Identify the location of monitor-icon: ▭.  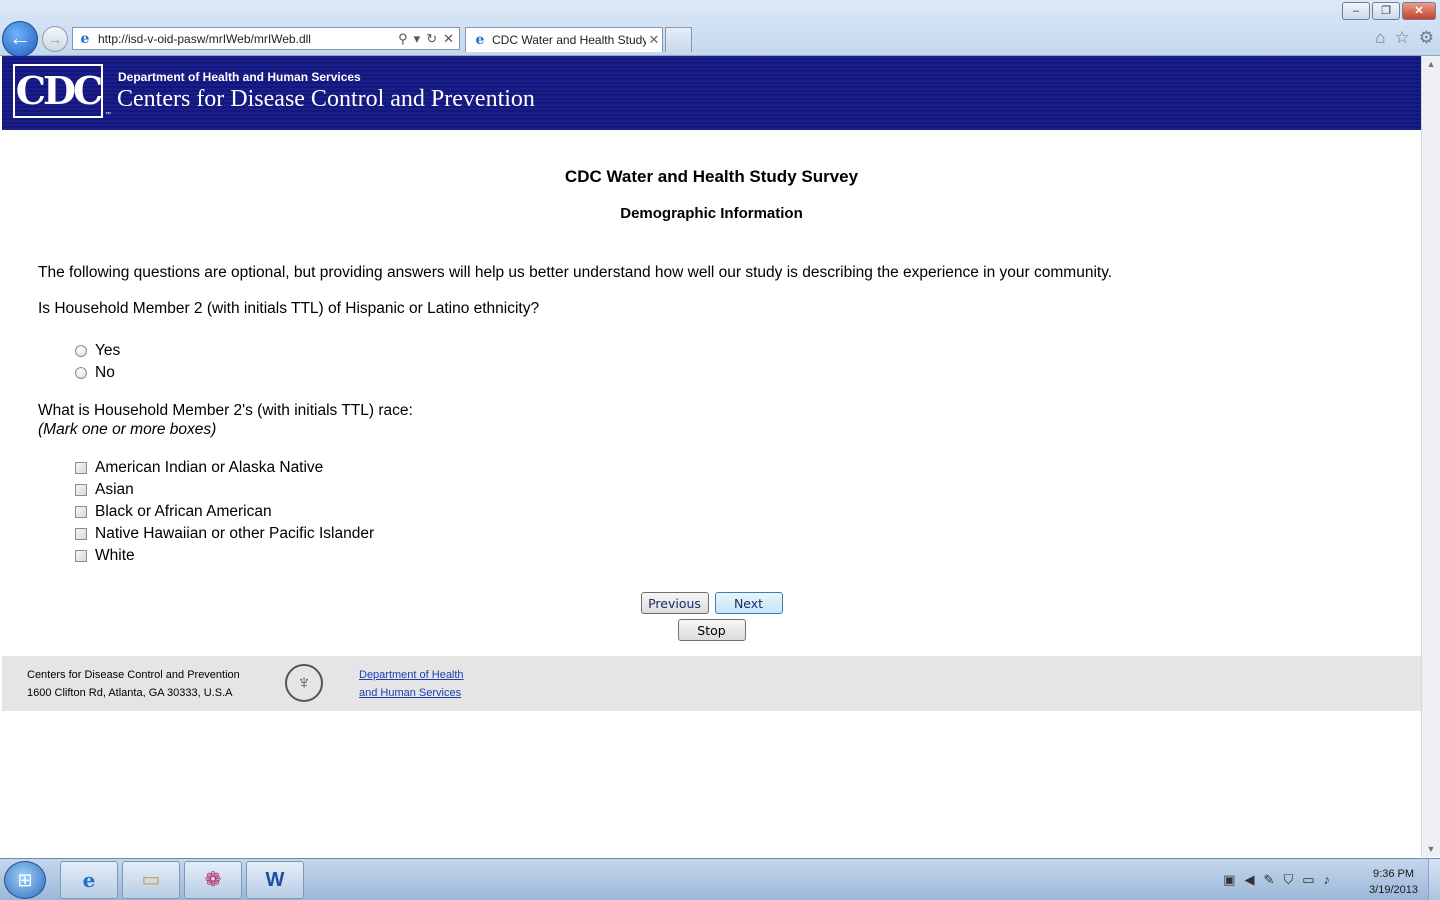
(1308, 880).